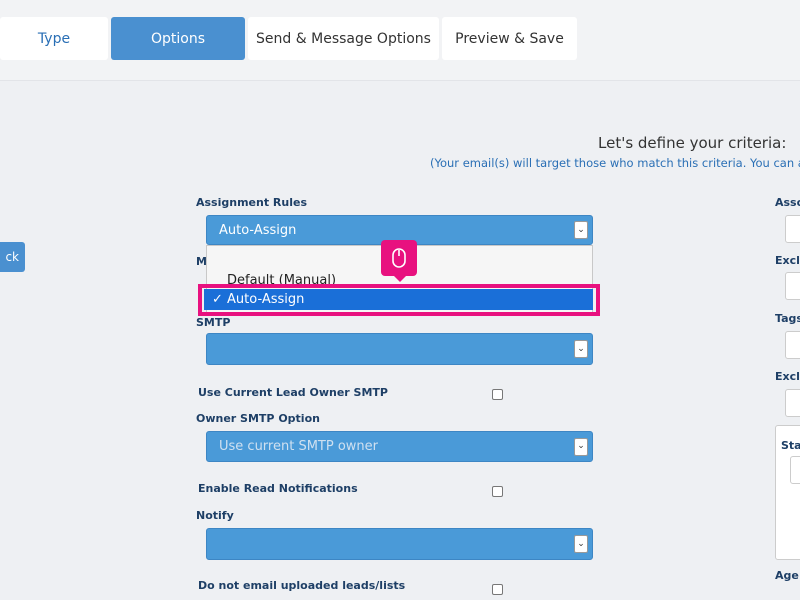  Describe the element at coordinates (215, 515) in the screenshot. I see `notify-label: Notify` at that location.